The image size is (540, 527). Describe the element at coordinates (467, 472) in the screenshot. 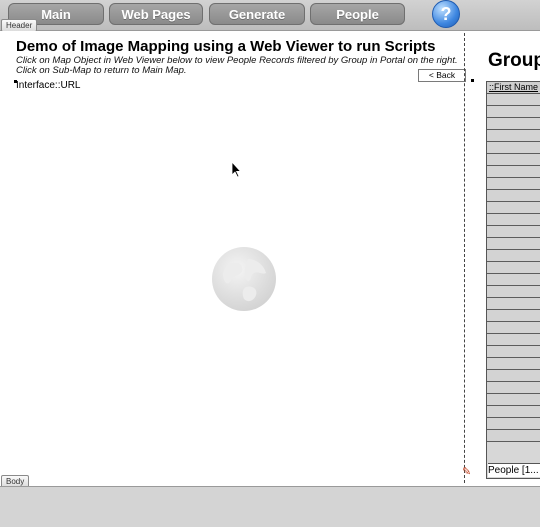

I see `pencil-icon: ✎` at that location.